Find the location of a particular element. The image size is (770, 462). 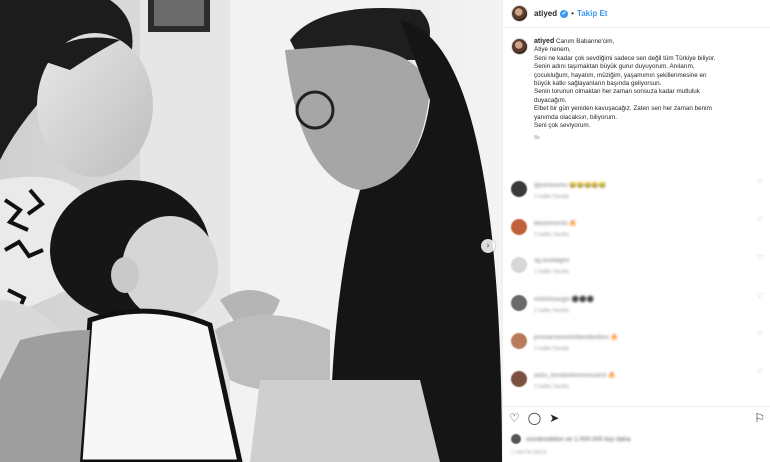

caption-time: 8s is located at coordinates (537, 138).